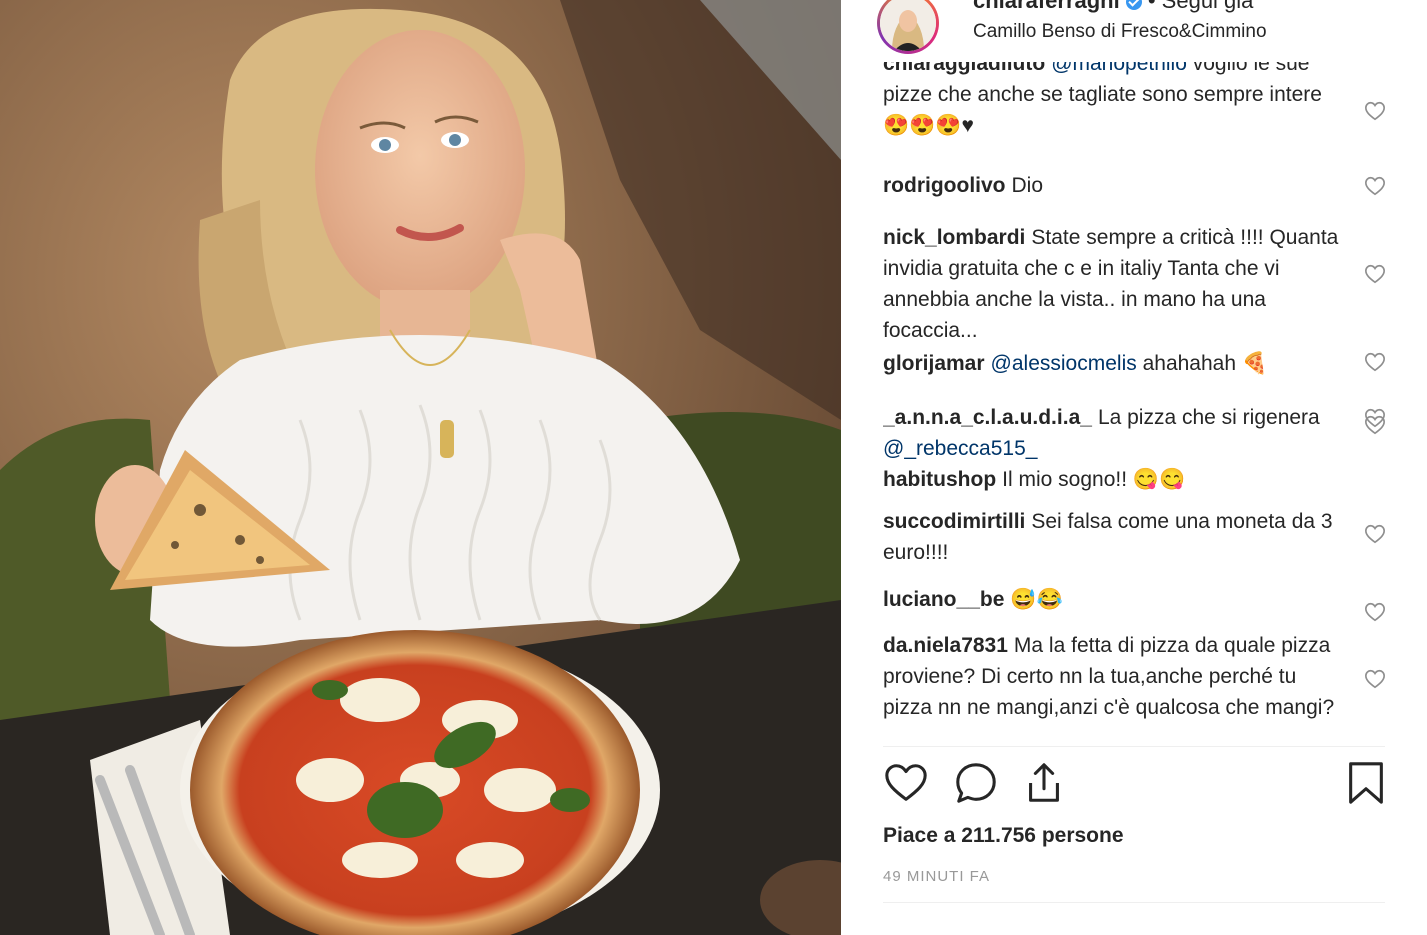 Image resolution: width=1427 pixels, height=935 pixels. I want to click on comment-text: Il mio sogno!! 😋😋, so click(1094, 479).